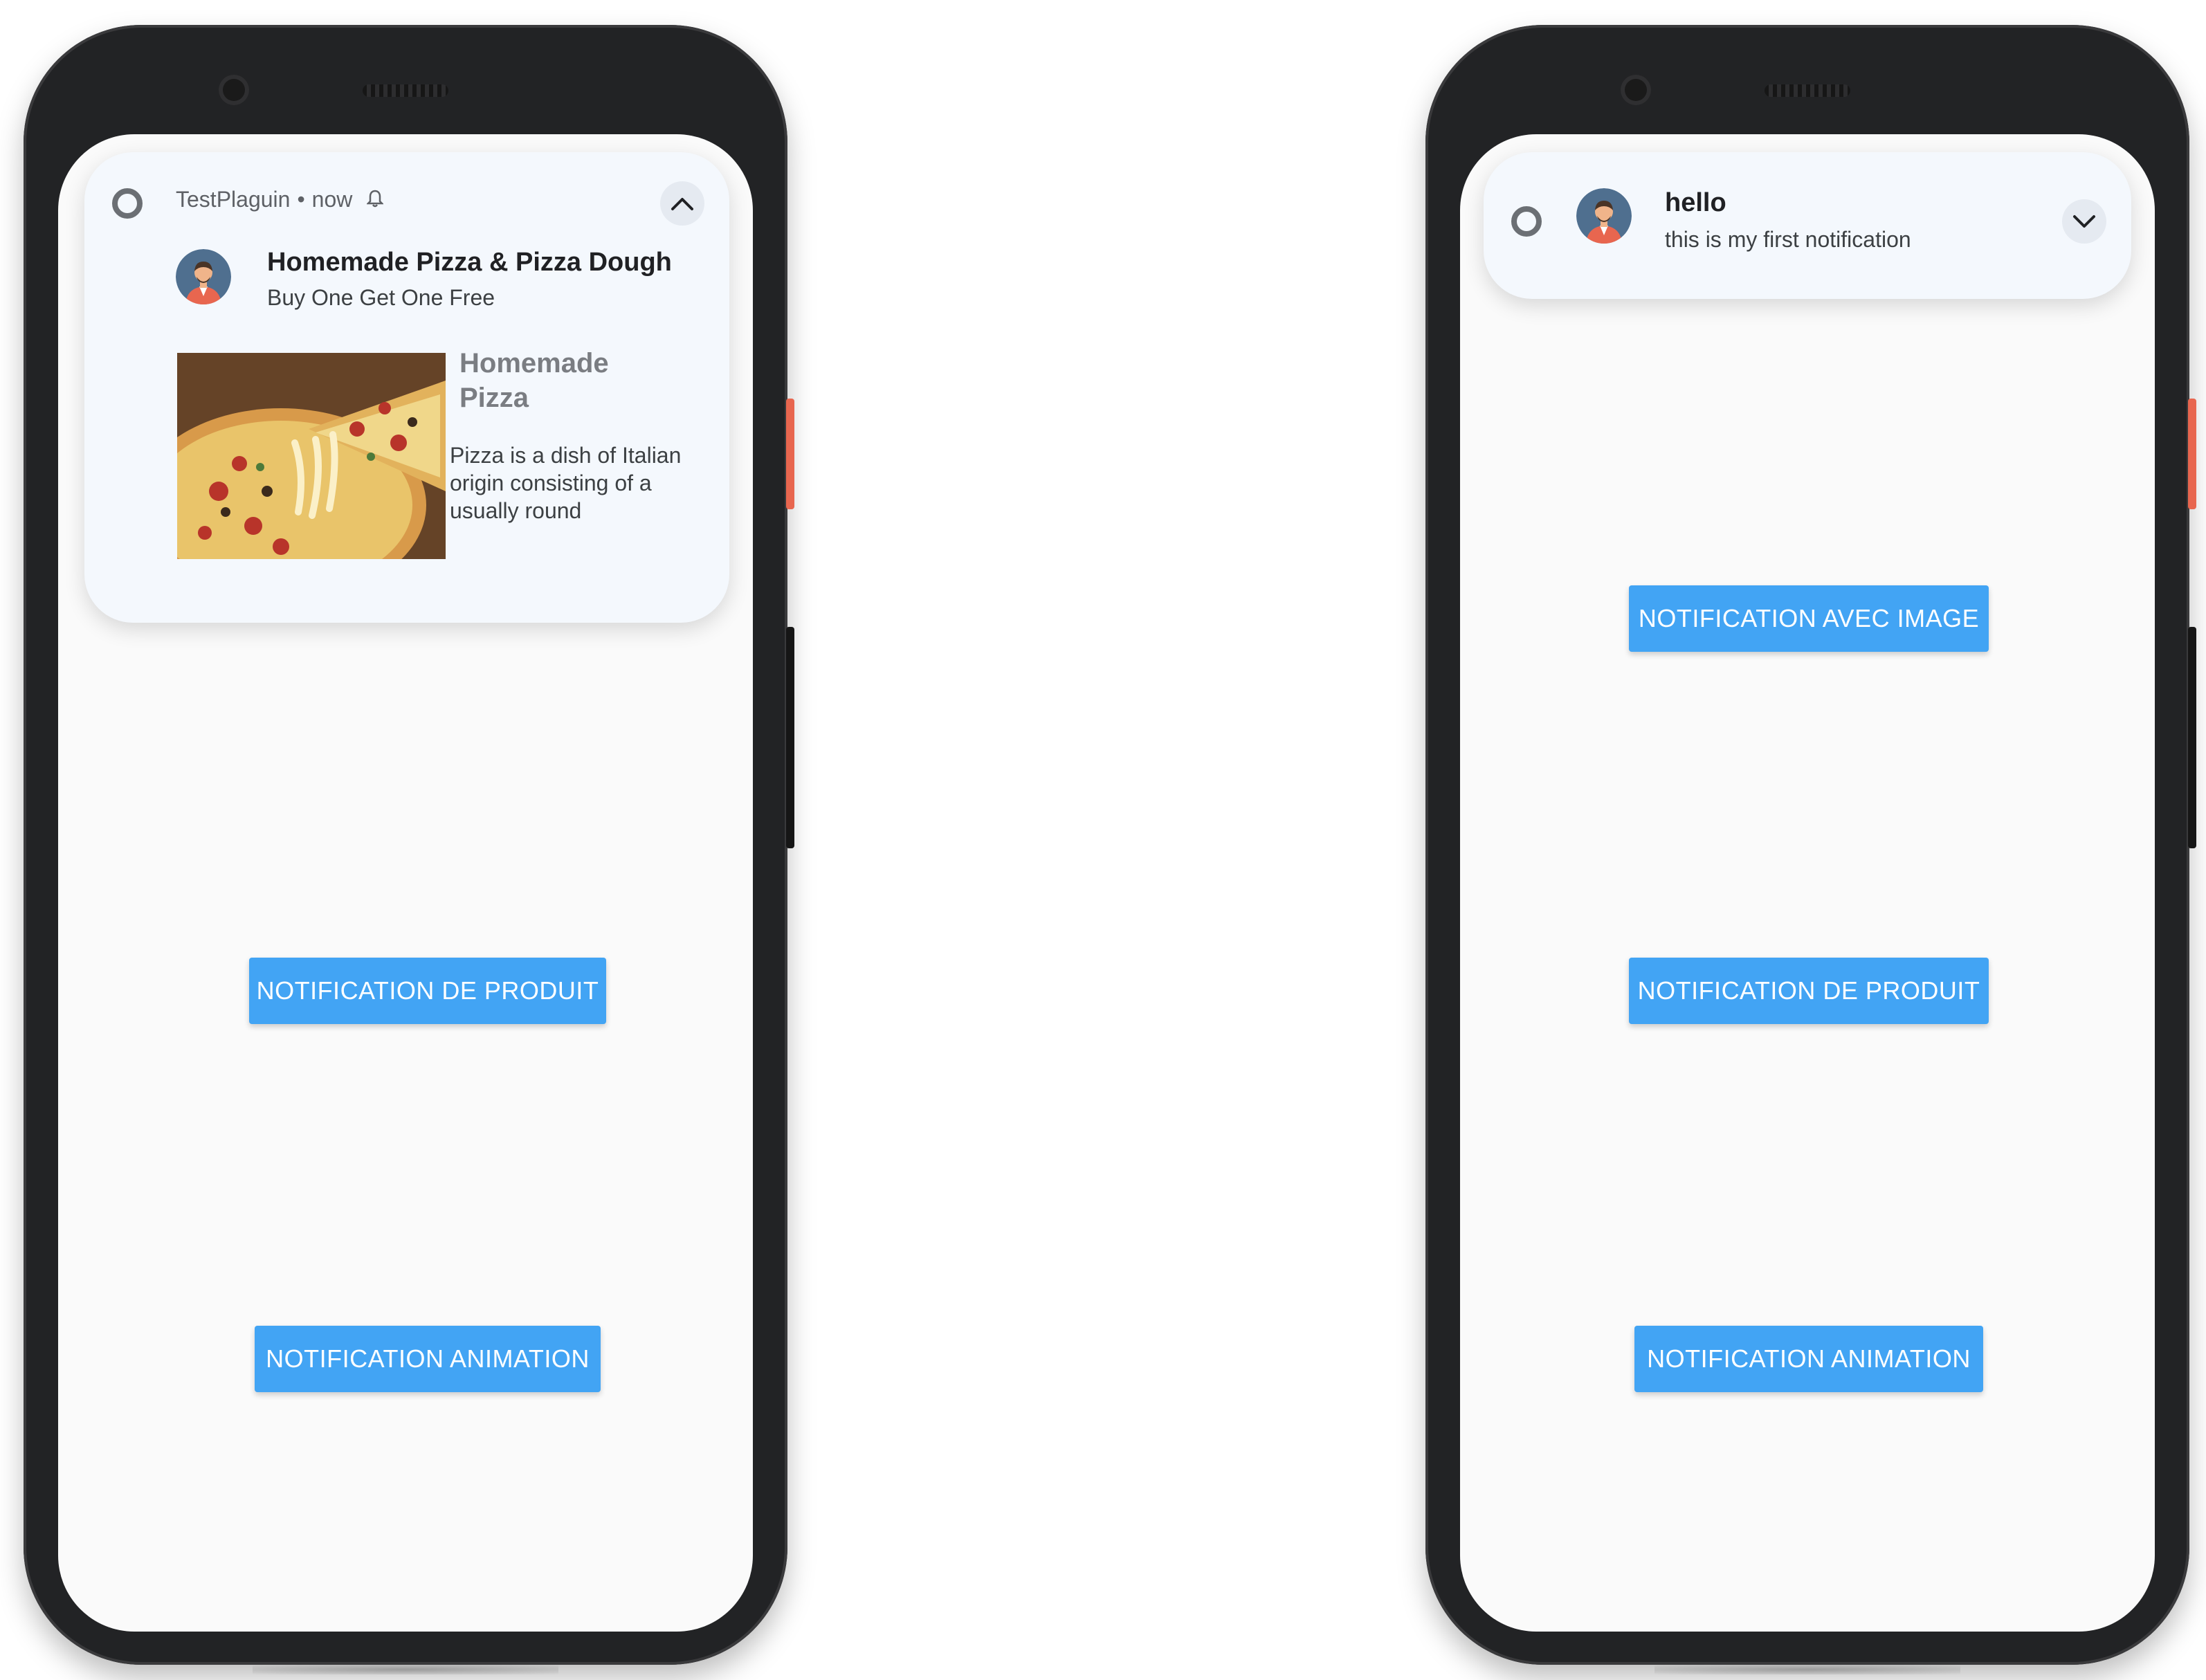 The image size is (2206, 1680). What do you see at coordinates (1695, 202) in the screenshot?
I see `notification-title: hello` at bounding box center [1695, 202].